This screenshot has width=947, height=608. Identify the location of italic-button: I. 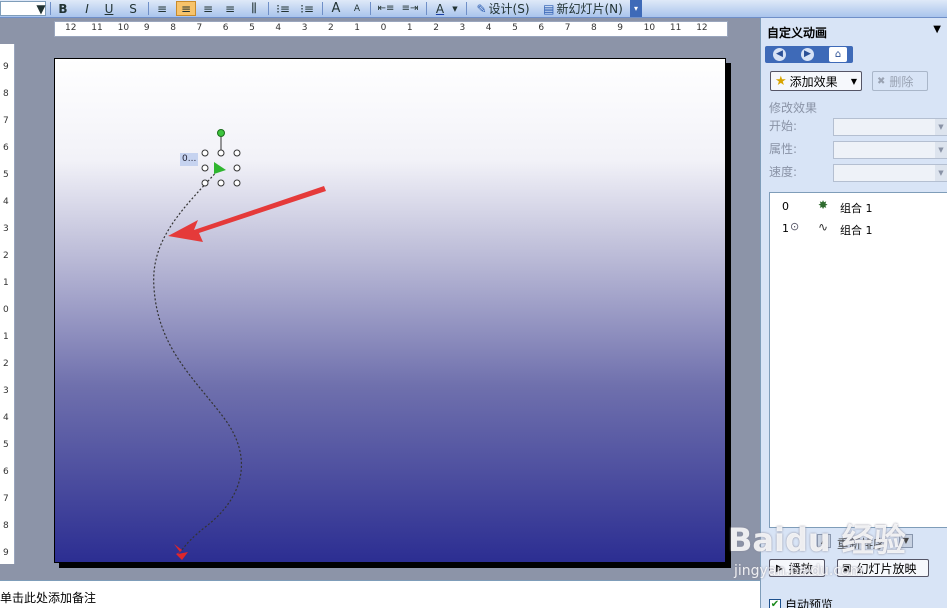
(87, 8).